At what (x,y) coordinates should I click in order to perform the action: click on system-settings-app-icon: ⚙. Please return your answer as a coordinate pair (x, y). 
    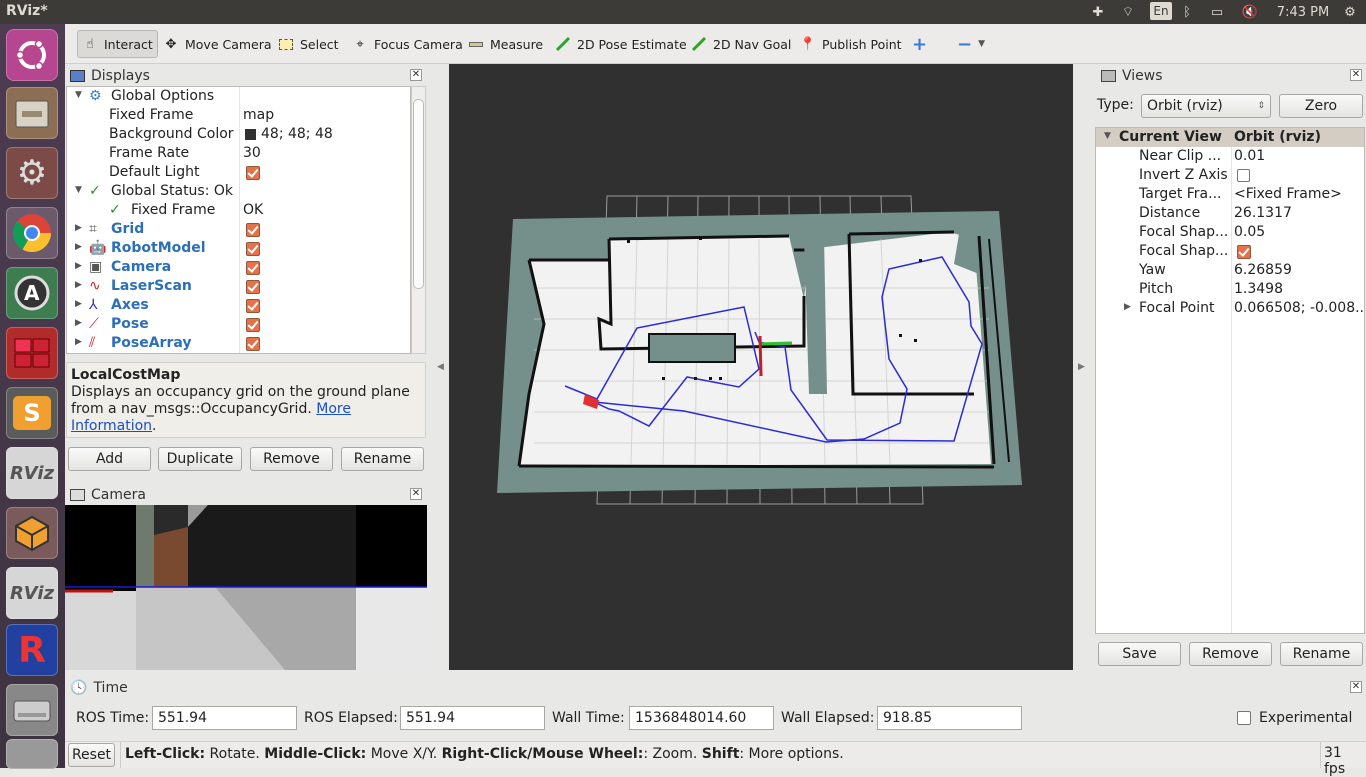
    Looking at the image, I should click on (32, 173).